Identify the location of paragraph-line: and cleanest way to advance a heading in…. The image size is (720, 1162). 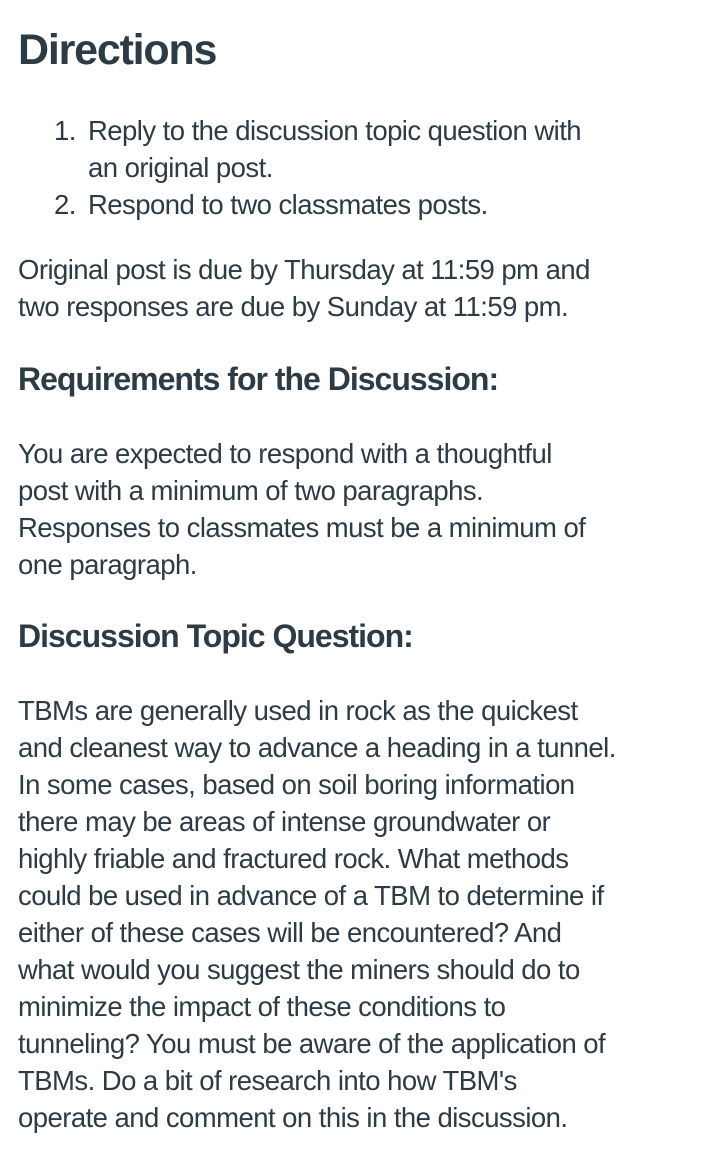
(317, 747).